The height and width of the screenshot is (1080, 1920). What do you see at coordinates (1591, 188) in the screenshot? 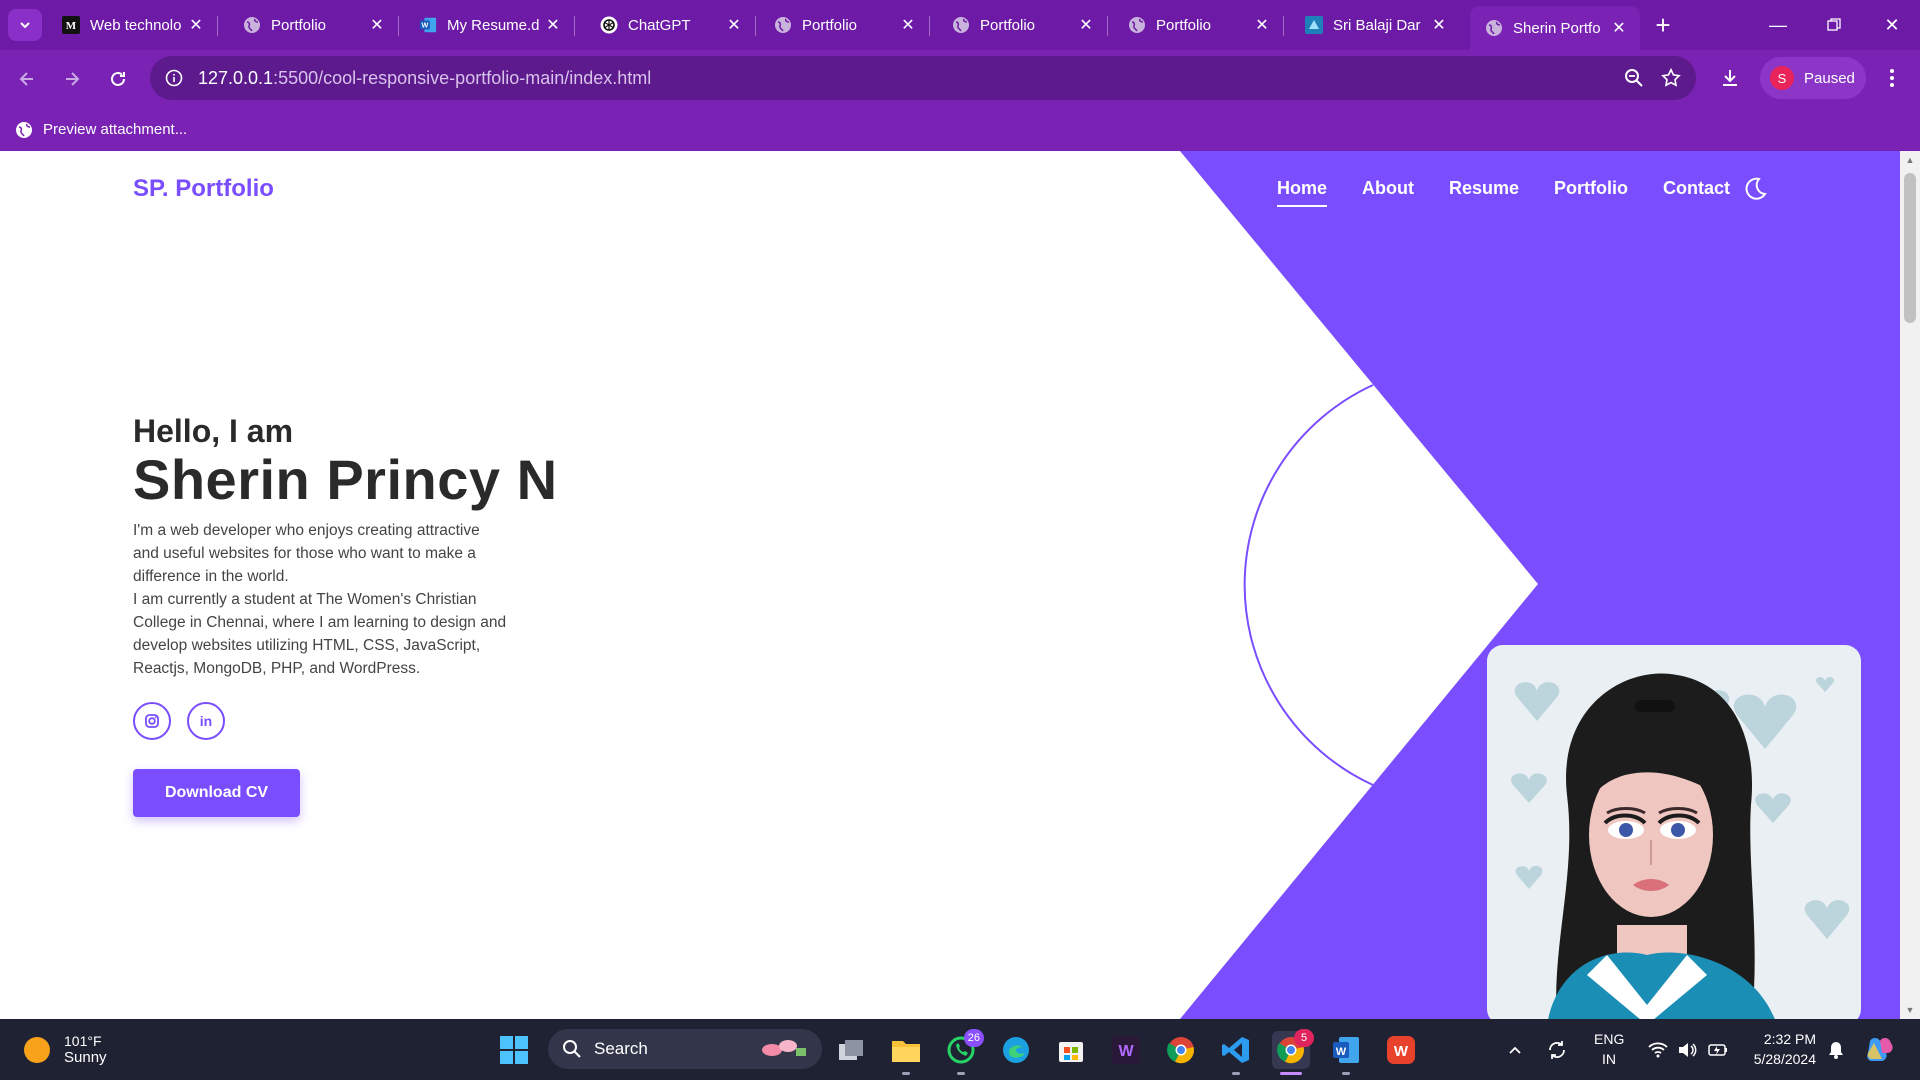
I see `nav-portfolio: Portfolio` at bounding box center [1591, 188].